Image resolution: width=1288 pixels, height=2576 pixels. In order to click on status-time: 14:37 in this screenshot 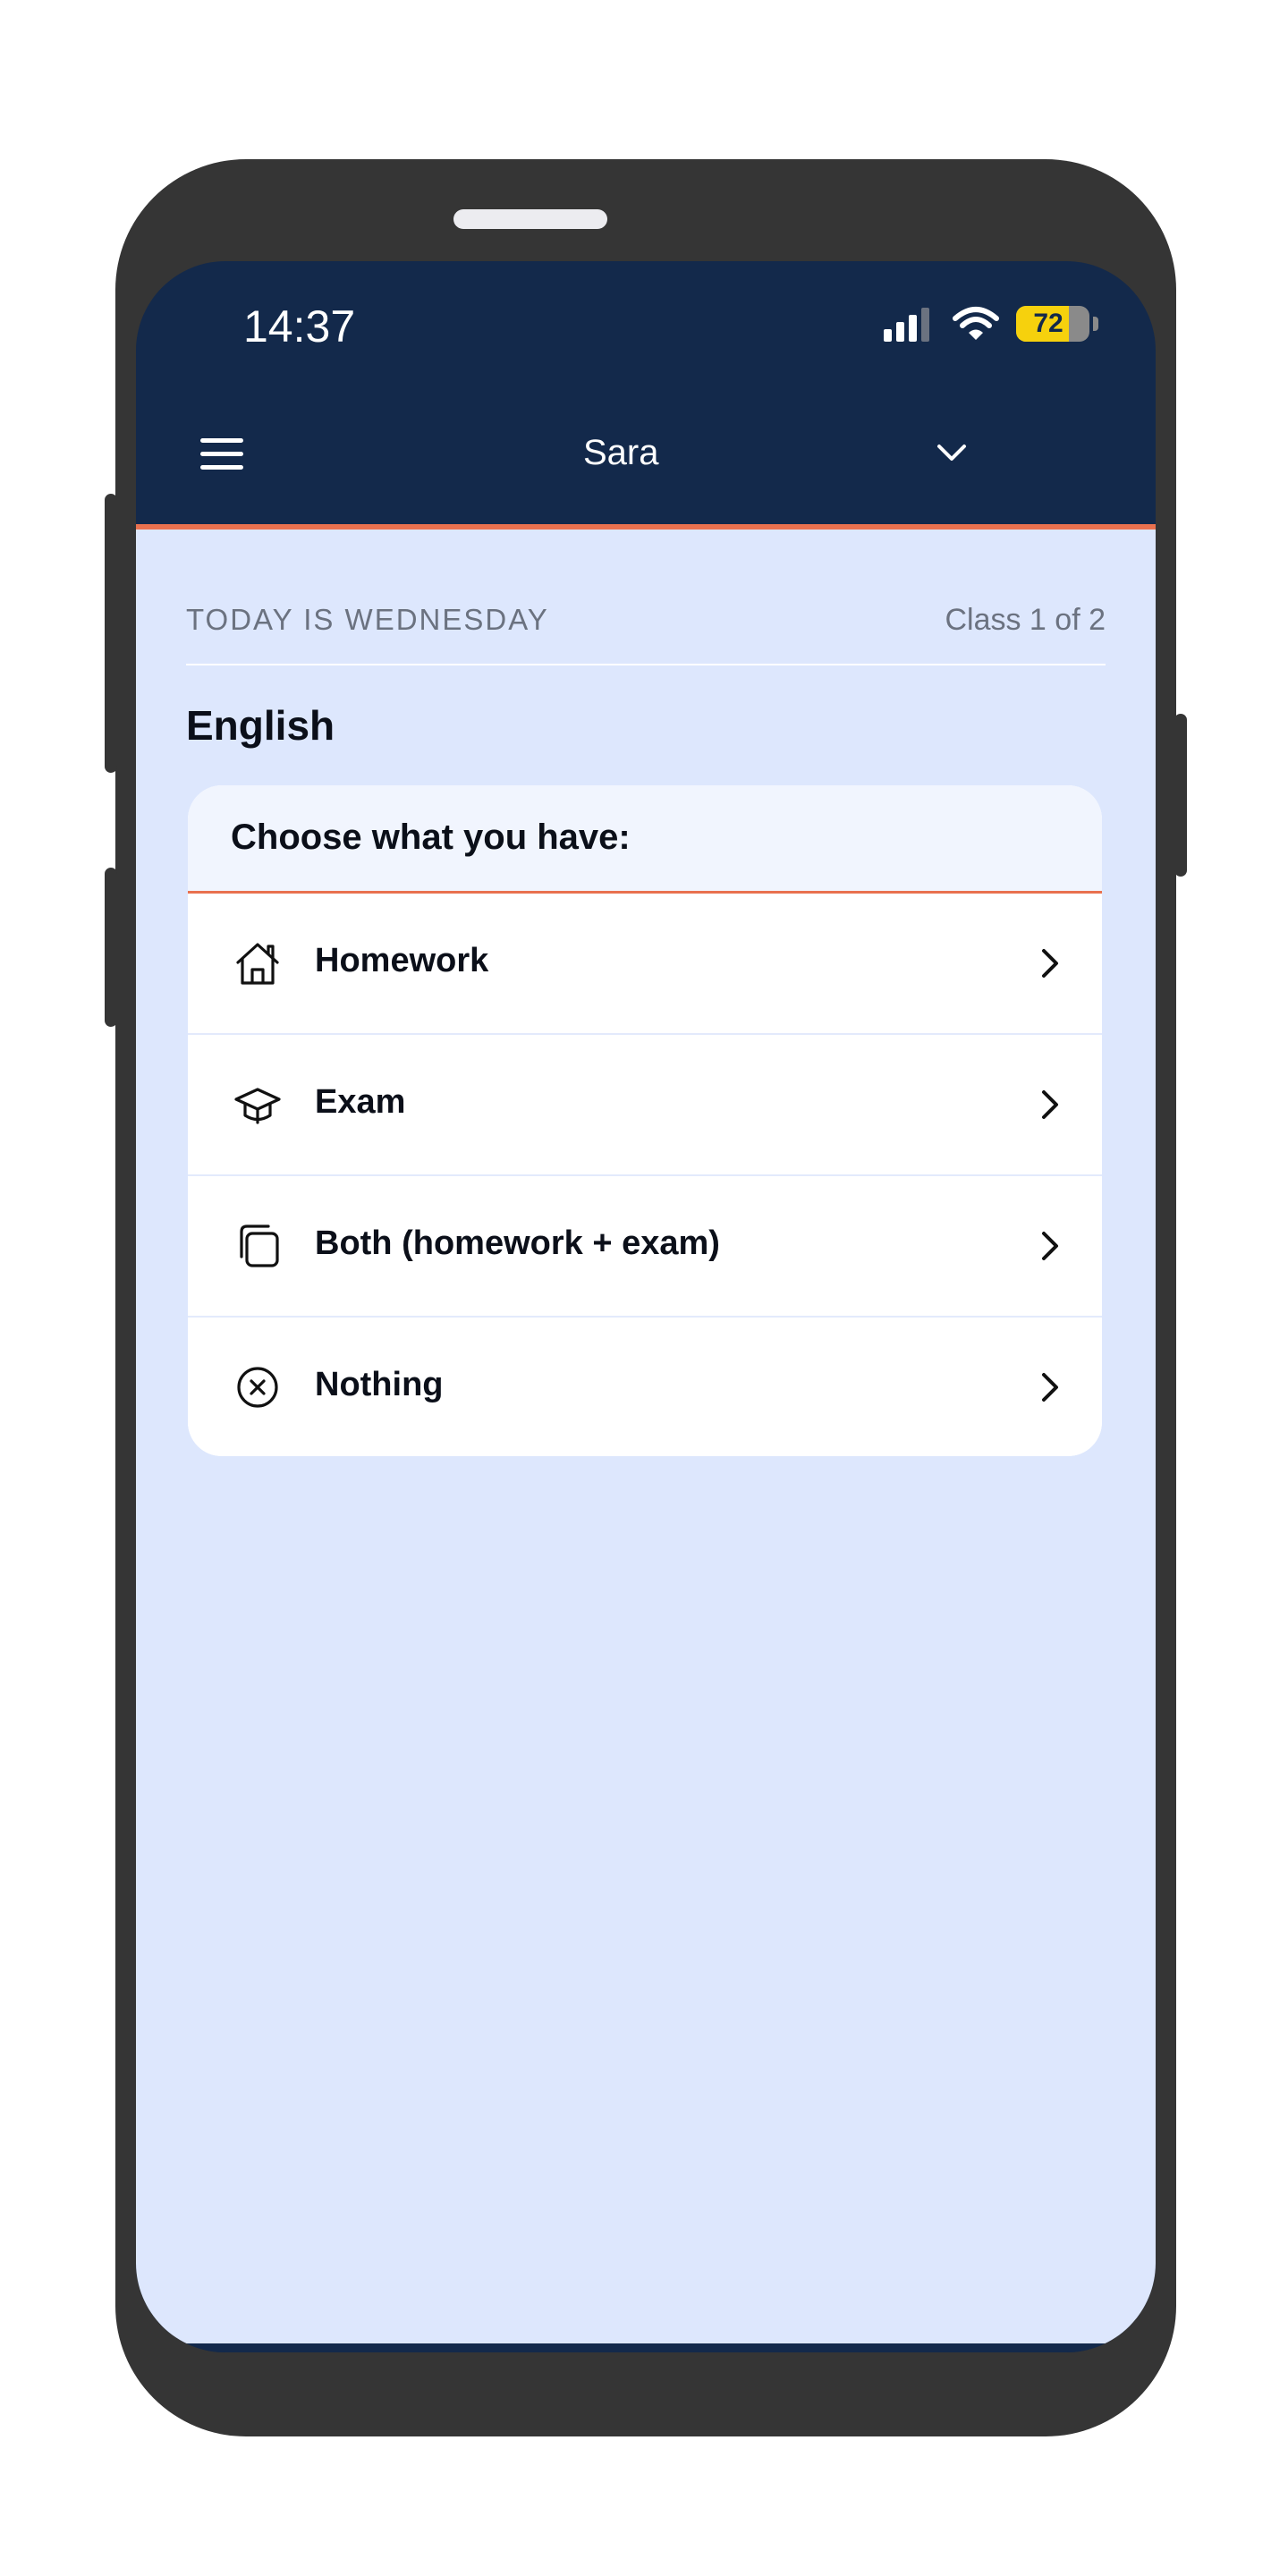, I will do `click(299, 326)`.